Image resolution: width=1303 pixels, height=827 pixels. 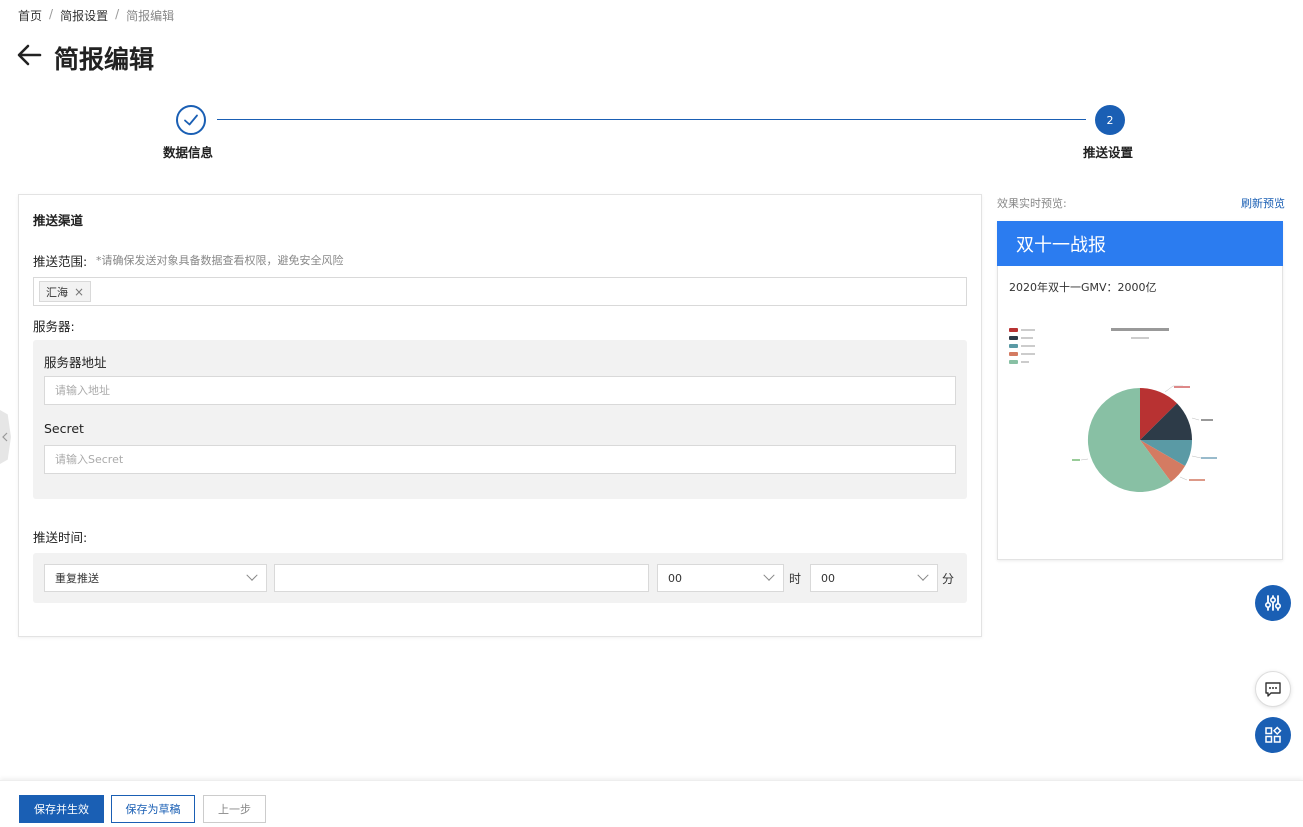 I want to click on legend-swatches, so click(x=1022, y=346).